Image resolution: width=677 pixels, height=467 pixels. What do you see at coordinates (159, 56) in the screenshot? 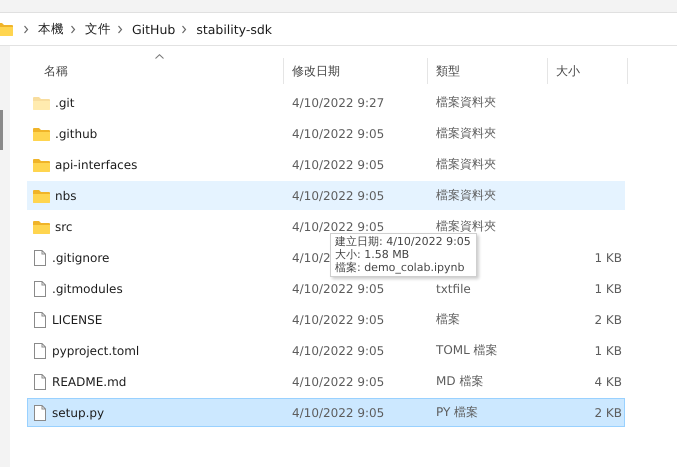
I see `sort-caret-icon` at bounding box center [159, 56].